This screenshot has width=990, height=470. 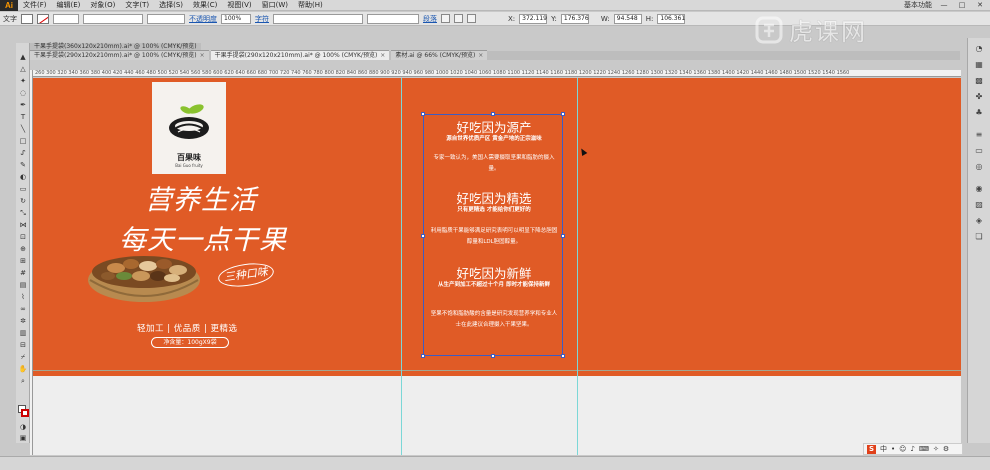 What do you see at coordinates (430, 19) in the screenshot?
I see `paragraph-link: 段落` at bounding box center [430, 19].